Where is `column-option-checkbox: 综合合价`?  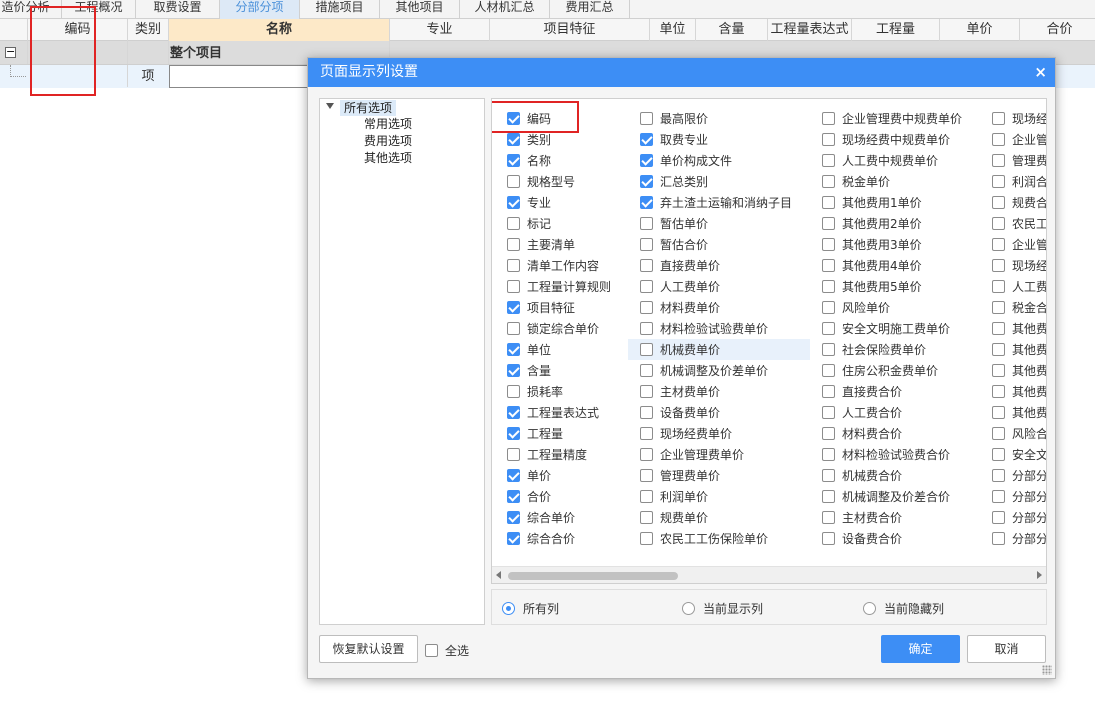
column-option-checkbox: 综合合价 is located at coordinates (541, 538).